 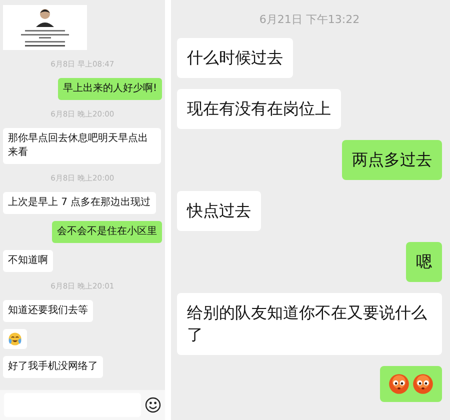 I want to click on message-bubble: 两点多过去, so click(x=392, y=160).